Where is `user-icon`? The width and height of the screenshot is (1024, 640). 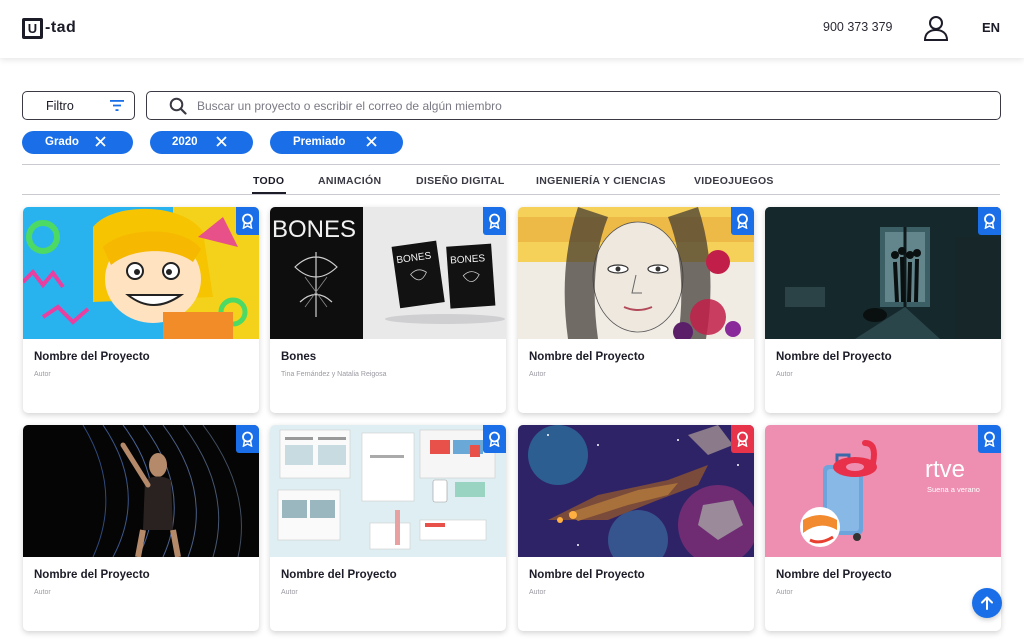 user-icon is located at coordinates (936, 28).